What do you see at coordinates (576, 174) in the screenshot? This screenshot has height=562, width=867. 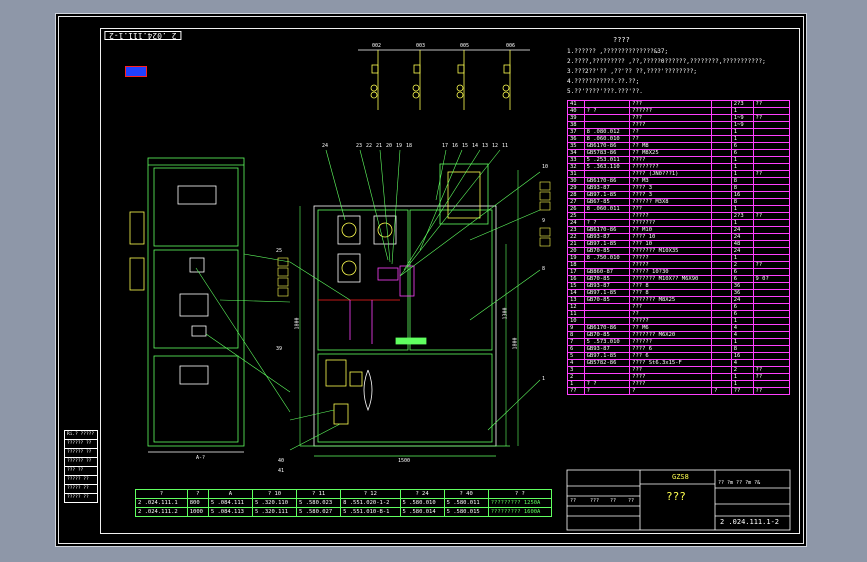 I see `bom-cell: 31` at bounding box center [576, 174].